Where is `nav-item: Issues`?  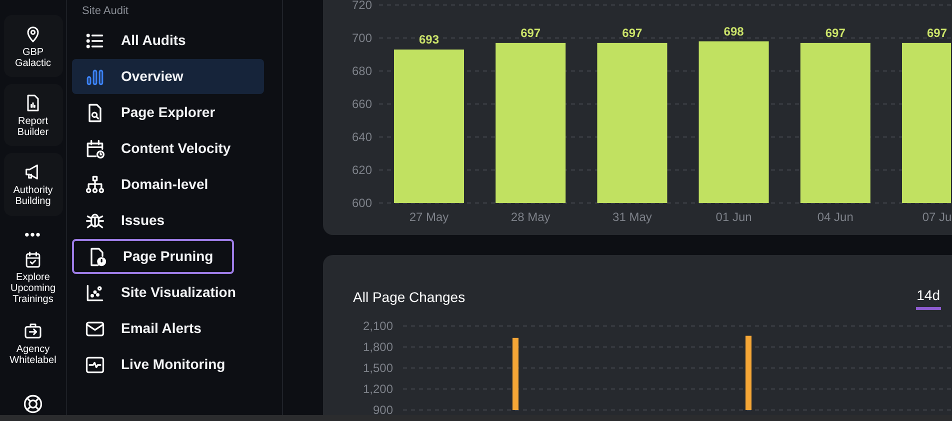
nav-item: Issues is located at coordinates (168, 220).